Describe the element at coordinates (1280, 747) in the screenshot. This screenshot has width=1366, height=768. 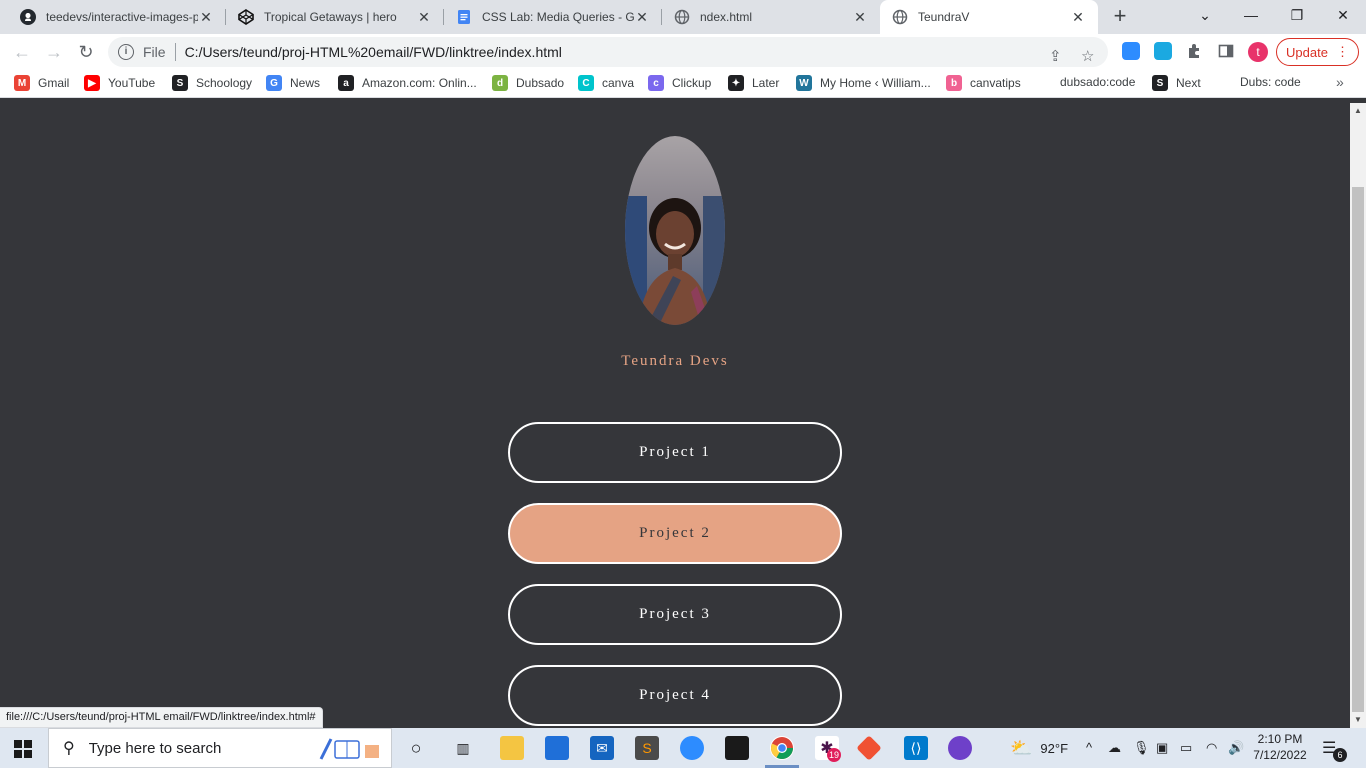
I see `taskbar-clock: 2:10 PM 7/12/2022` at that location.